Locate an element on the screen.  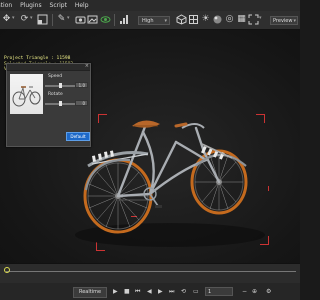
play-icon: ▶ is located at coordinates (115, 291).